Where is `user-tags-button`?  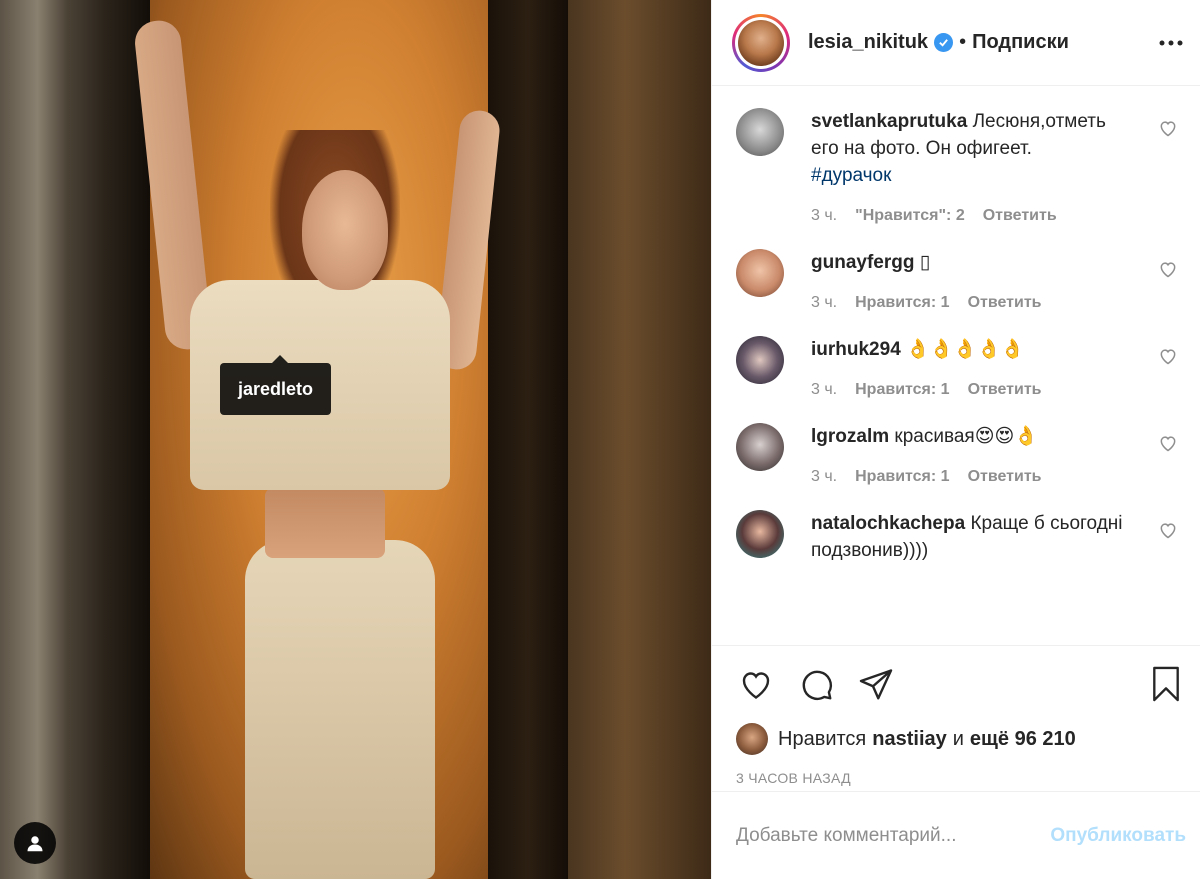
user-tags-button is located at coordinates (35, 843).